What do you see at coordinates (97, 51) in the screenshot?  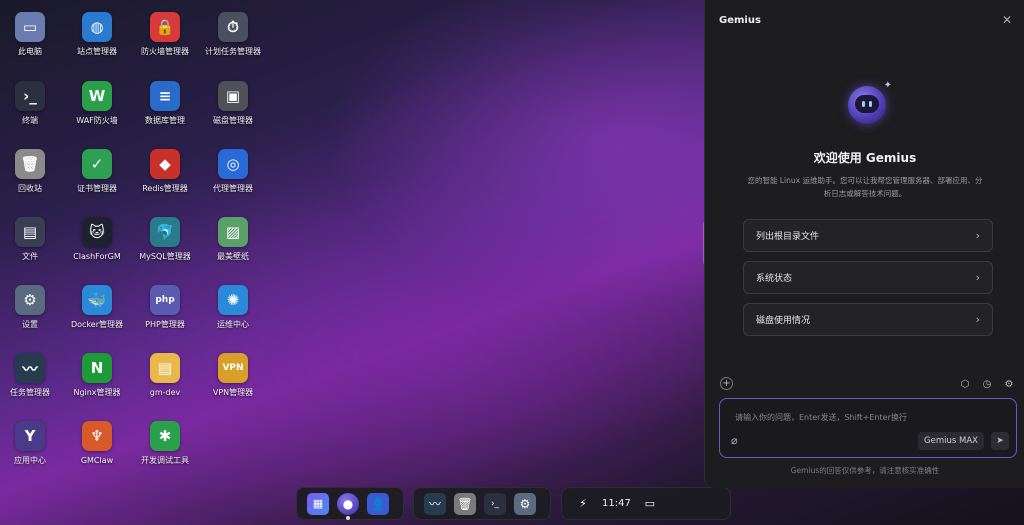 I see `desktop-icon-label: 站点管理器` at bounding box center [97, 51].